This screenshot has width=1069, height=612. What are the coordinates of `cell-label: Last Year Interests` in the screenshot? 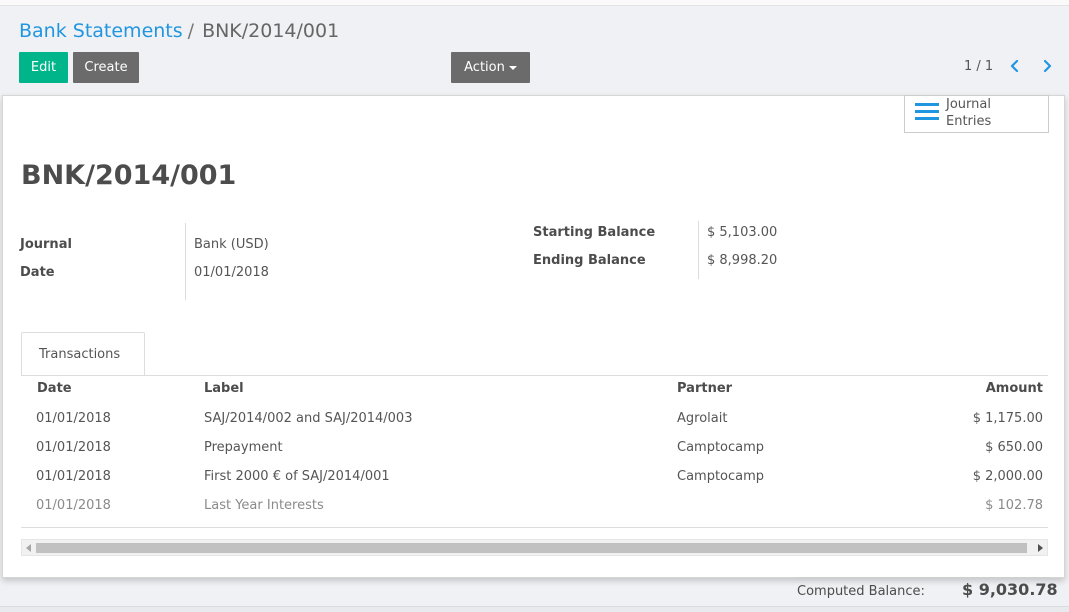 It's located at (264, 505).